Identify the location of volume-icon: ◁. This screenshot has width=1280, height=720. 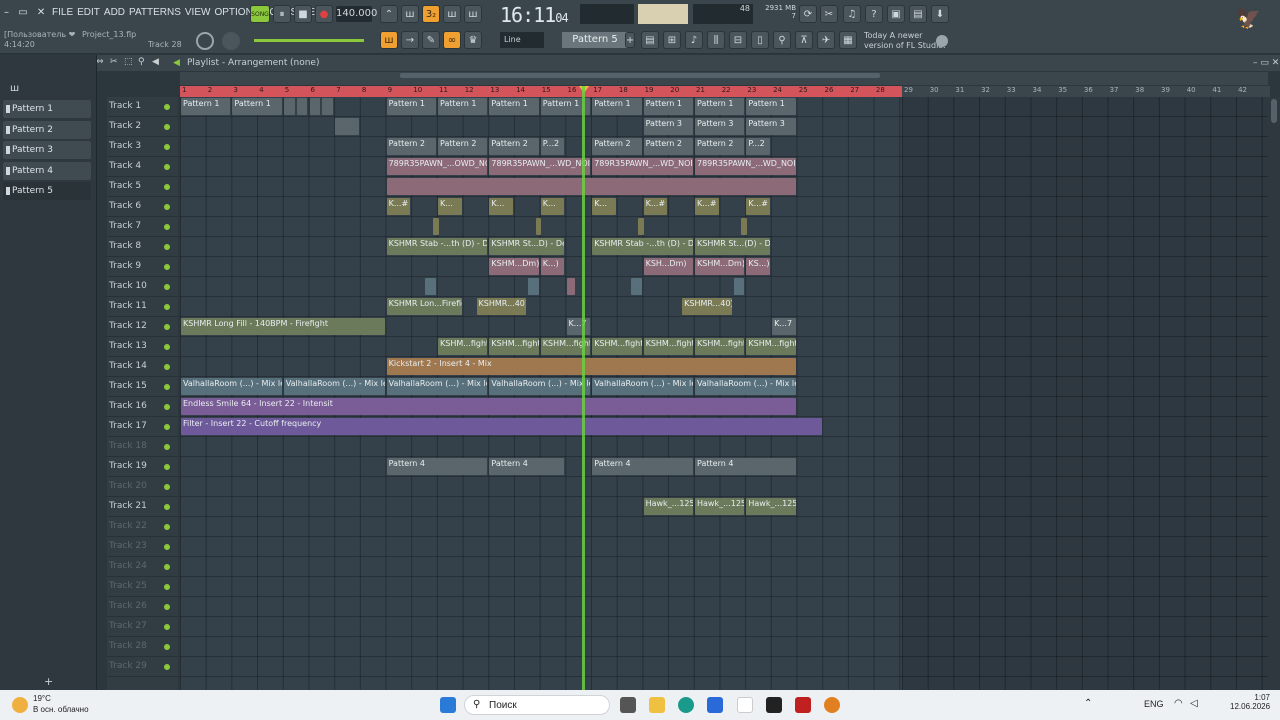
(1194, 703).